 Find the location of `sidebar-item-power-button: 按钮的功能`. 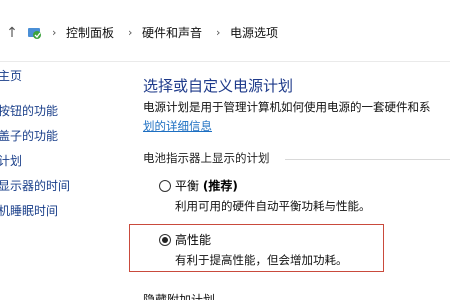

sidebar-item-power-button: 按钮的功能 is located at coordinates (29, 111).